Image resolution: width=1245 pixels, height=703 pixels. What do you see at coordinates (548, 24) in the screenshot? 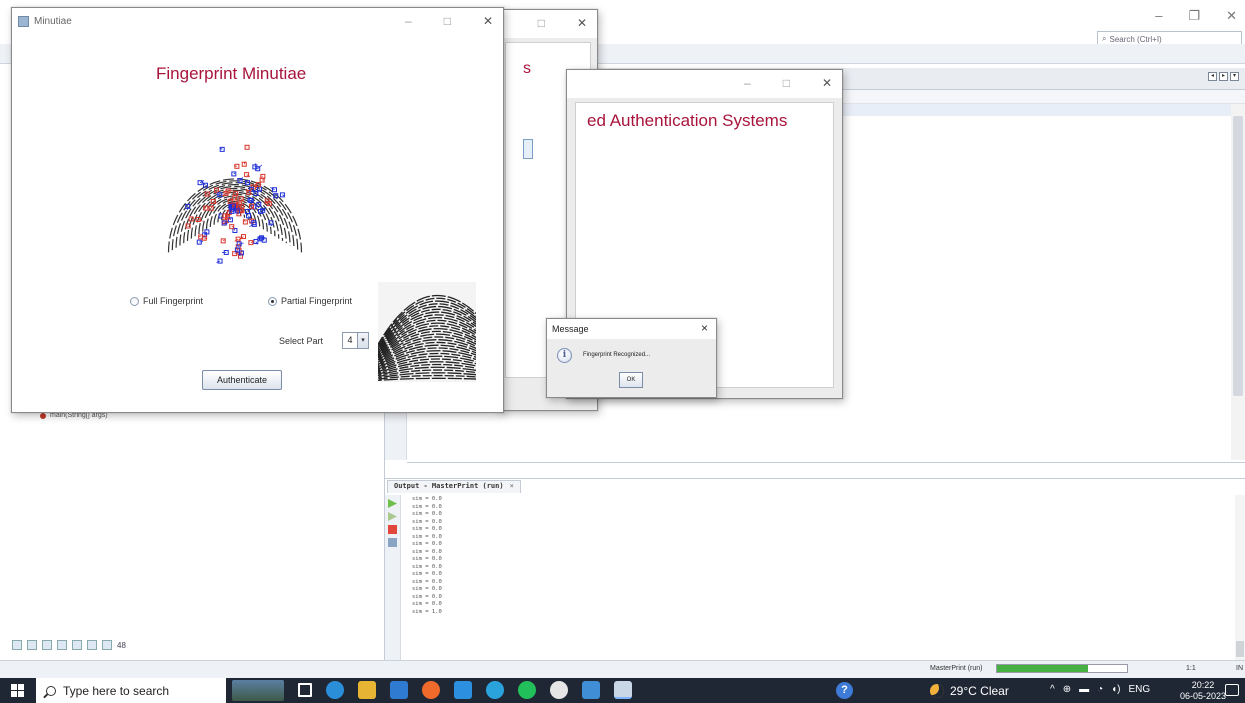
I see `back-window-titlebar: □ ✕` at bounding box center [548, 24].